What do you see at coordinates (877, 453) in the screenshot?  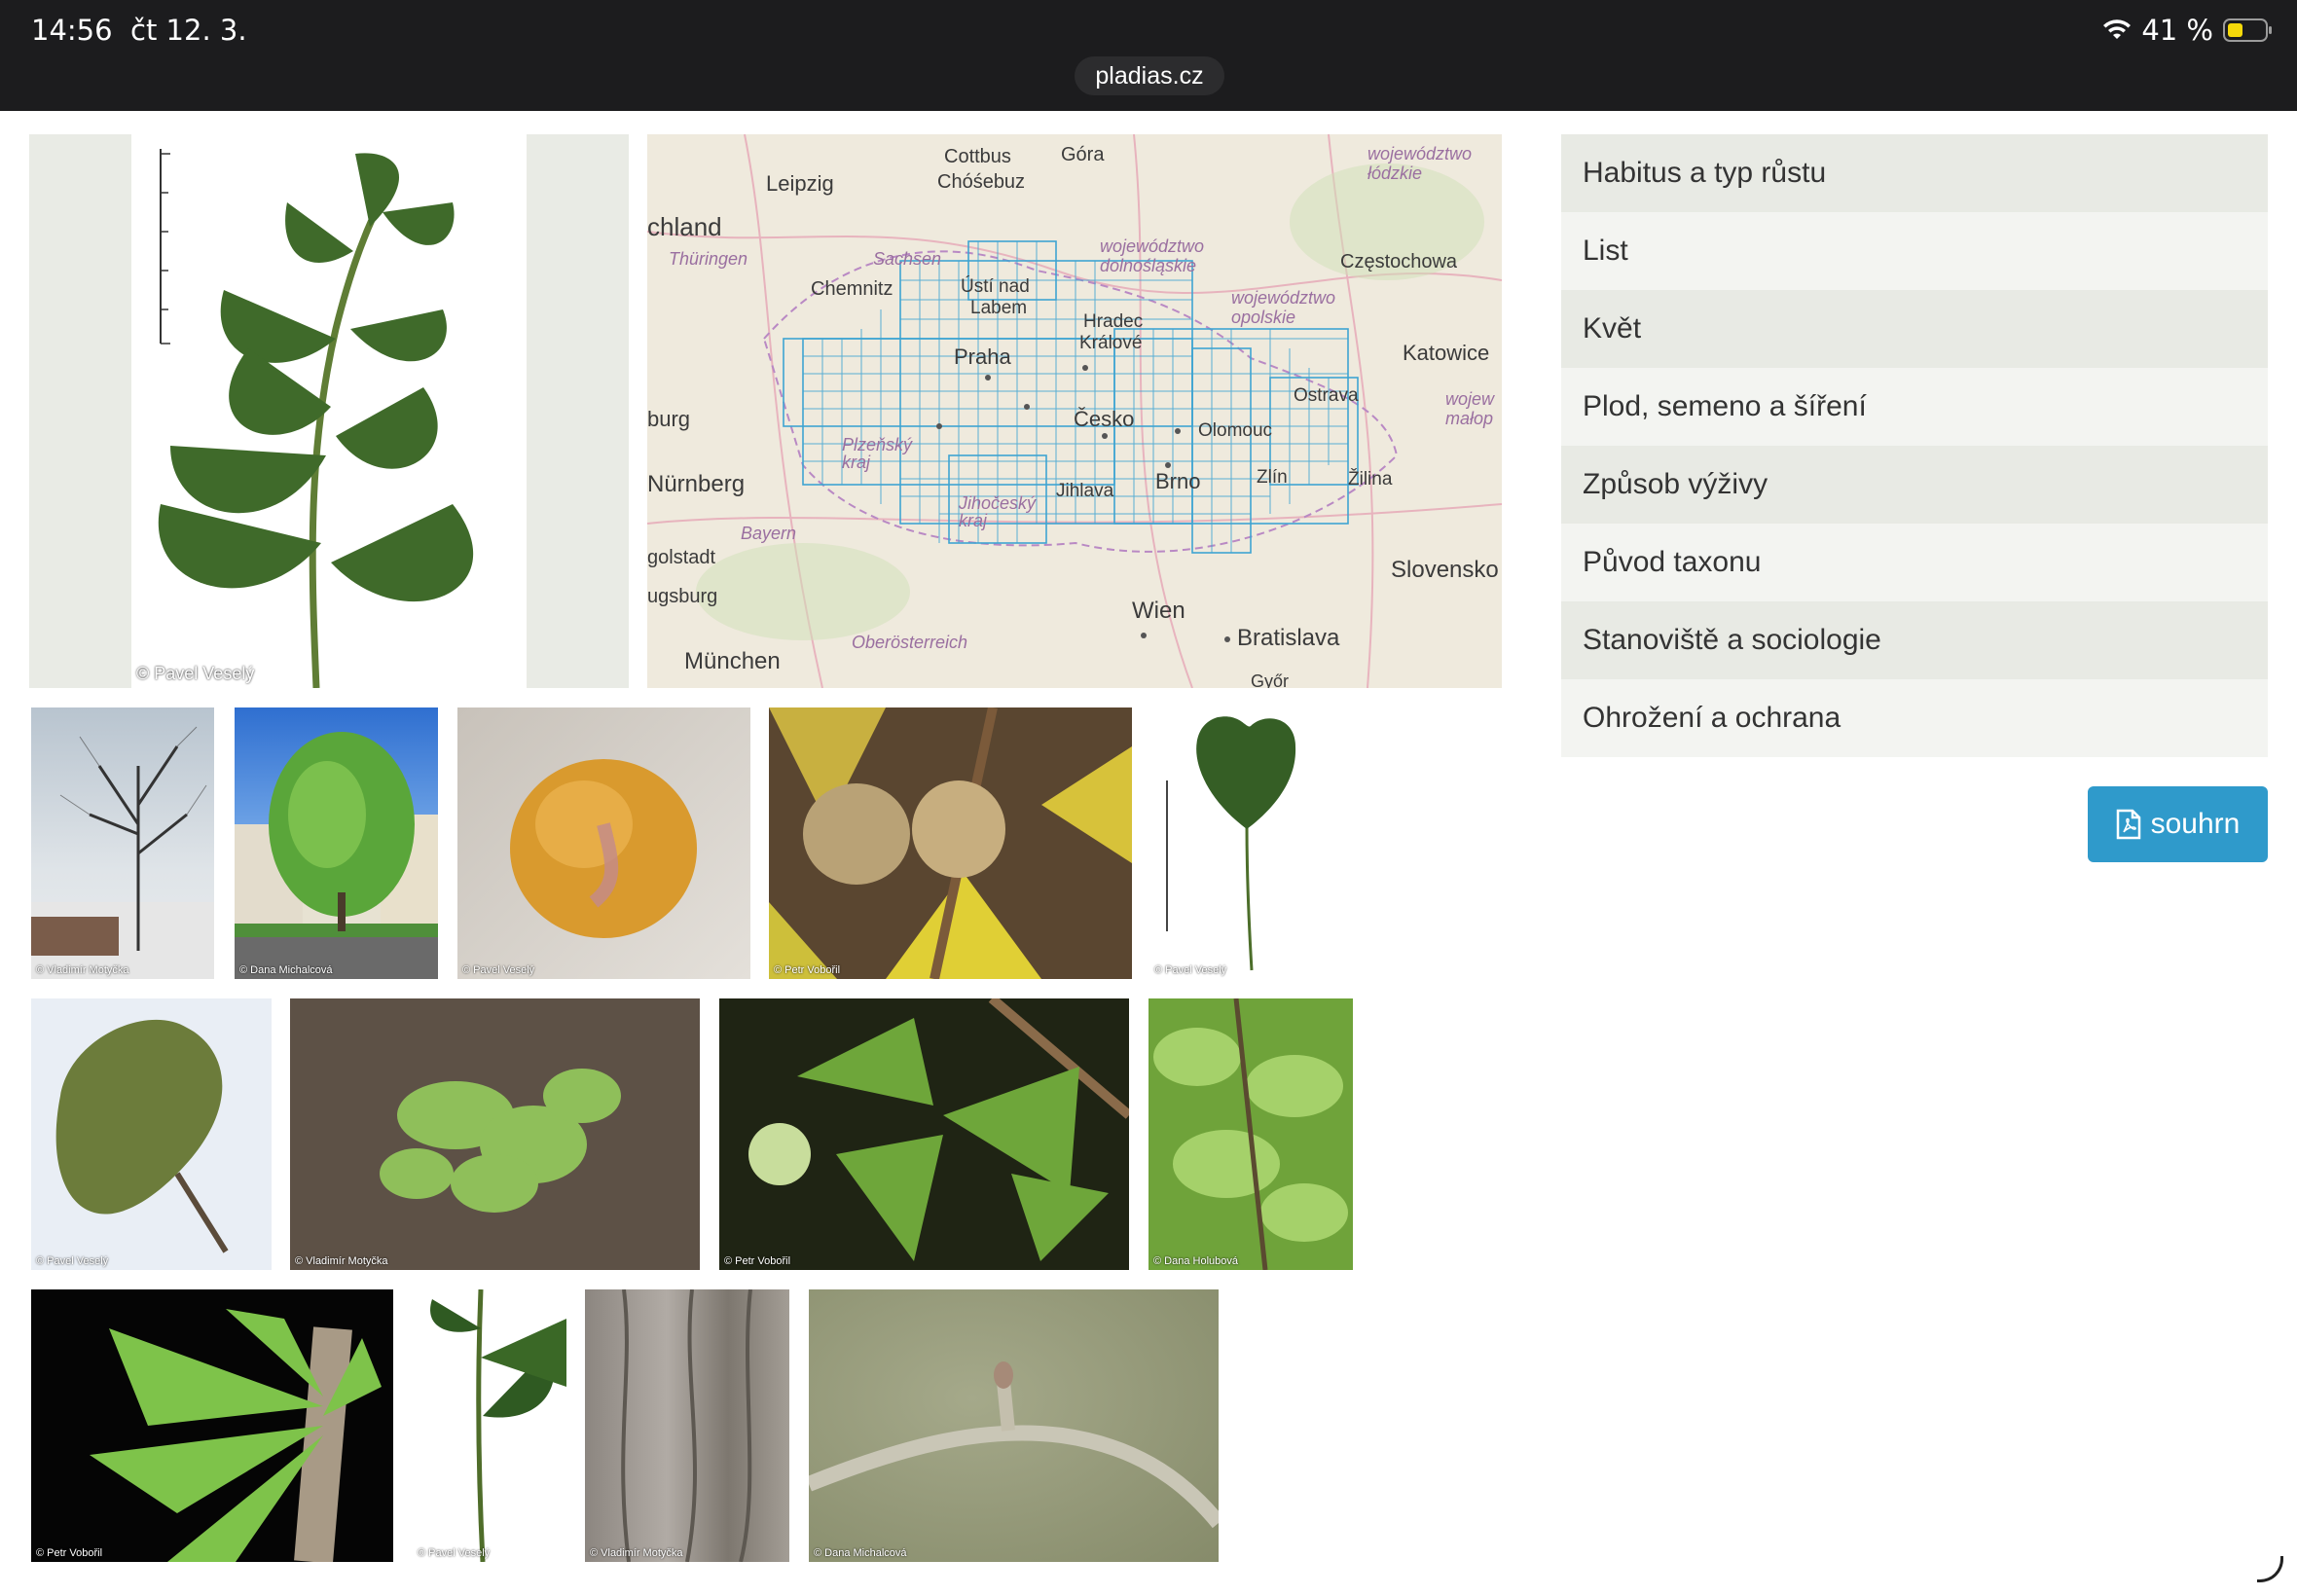 I see `map-label: Plzeňský kraj` at bounding box center [877, 453].